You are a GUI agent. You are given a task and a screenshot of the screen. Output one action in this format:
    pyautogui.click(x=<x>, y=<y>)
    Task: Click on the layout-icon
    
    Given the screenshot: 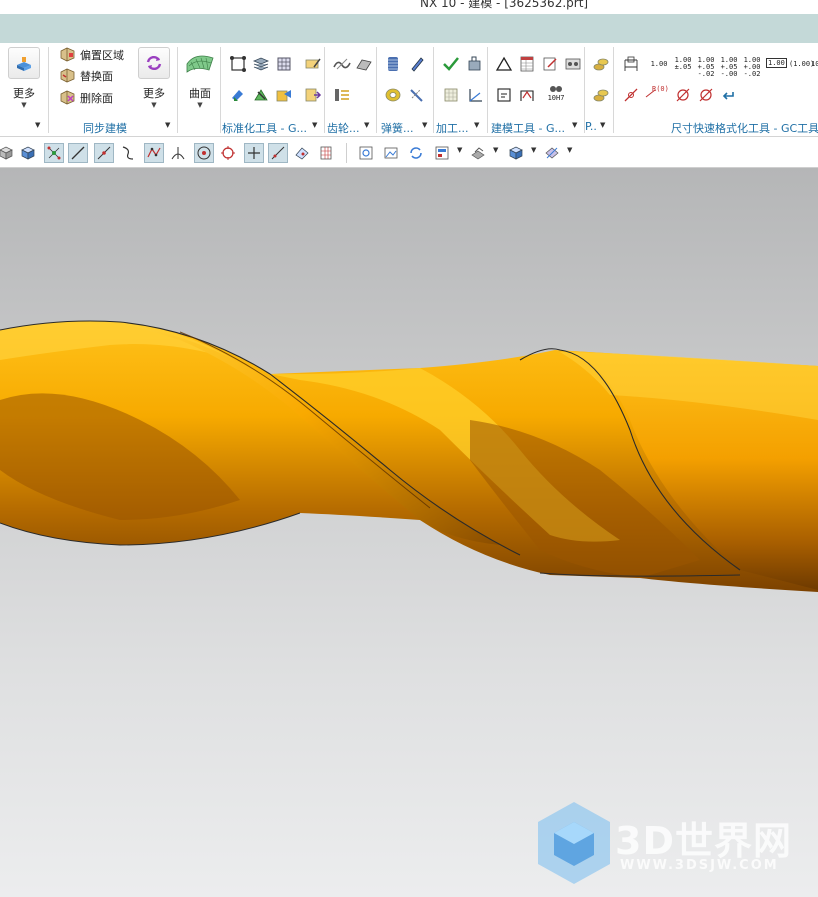 What is the action you would take?
    pyautogui.click(x=442, y=153)
    